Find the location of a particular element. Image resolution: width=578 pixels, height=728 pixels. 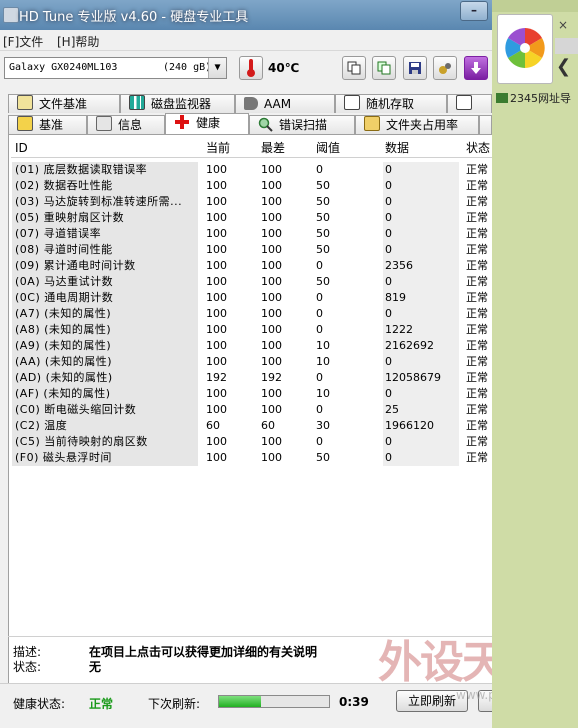

threshold-value: 0 is located at coordinates (319, 441).